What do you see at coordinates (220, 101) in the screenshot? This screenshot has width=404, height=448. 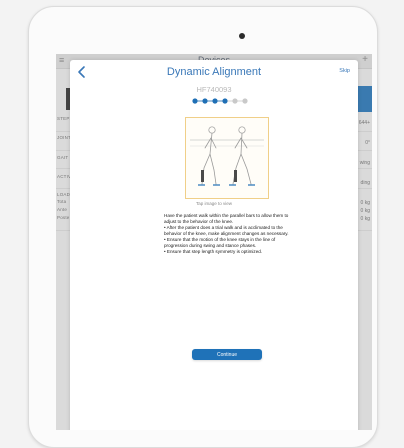 I see `step-progress-indicator` at bounding box center [220, 101].